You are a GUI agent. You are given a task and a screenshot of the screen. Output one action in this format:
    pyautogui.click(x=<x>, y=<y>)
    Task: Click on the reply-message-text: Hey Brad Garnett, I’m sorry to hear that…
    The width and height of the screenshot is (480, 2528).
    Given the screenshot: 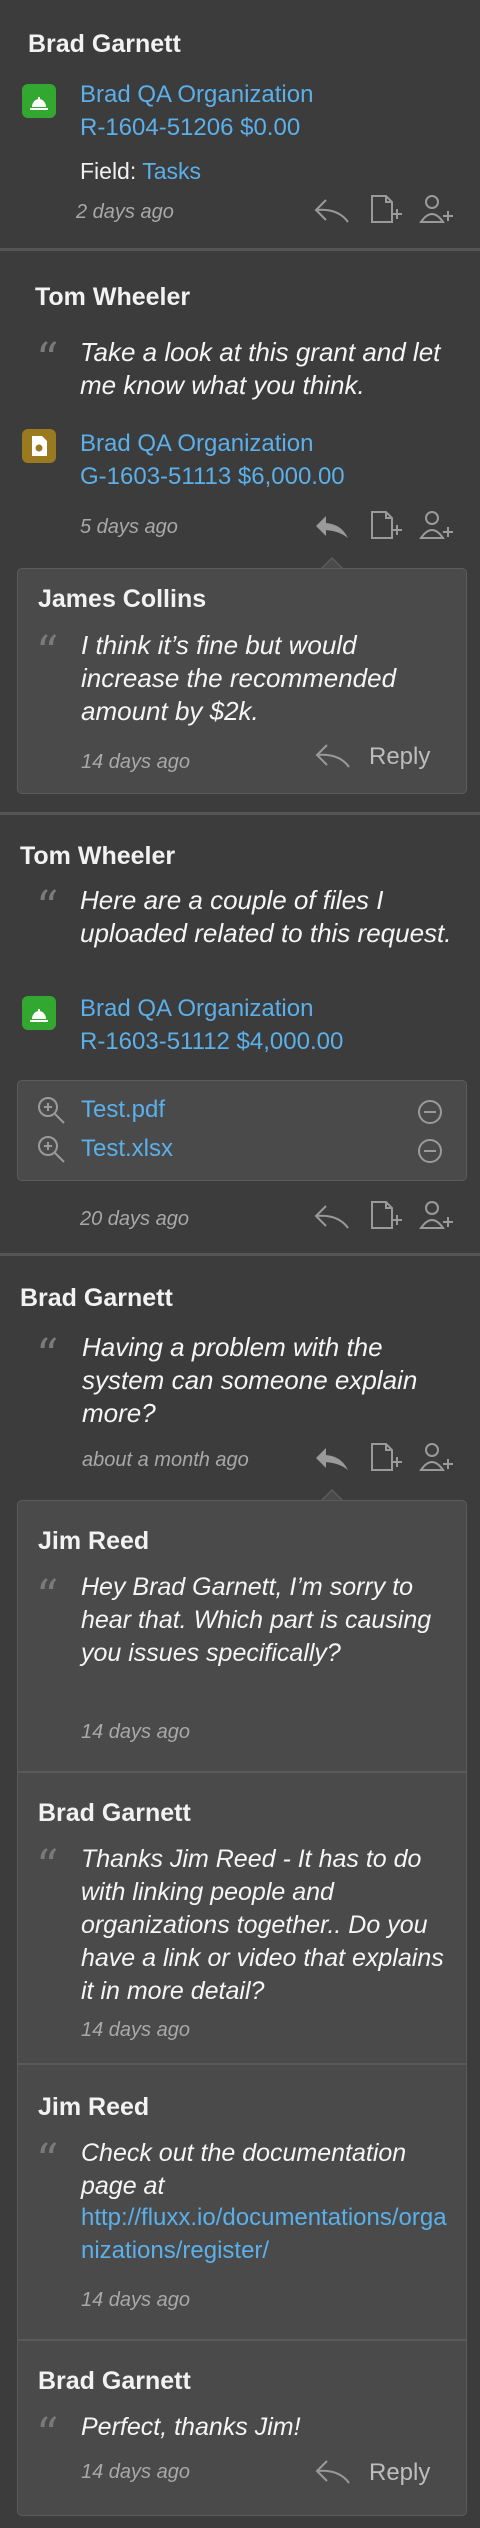 What is the action you would take?
    pyautogui.click(x=256, y=1620)
    